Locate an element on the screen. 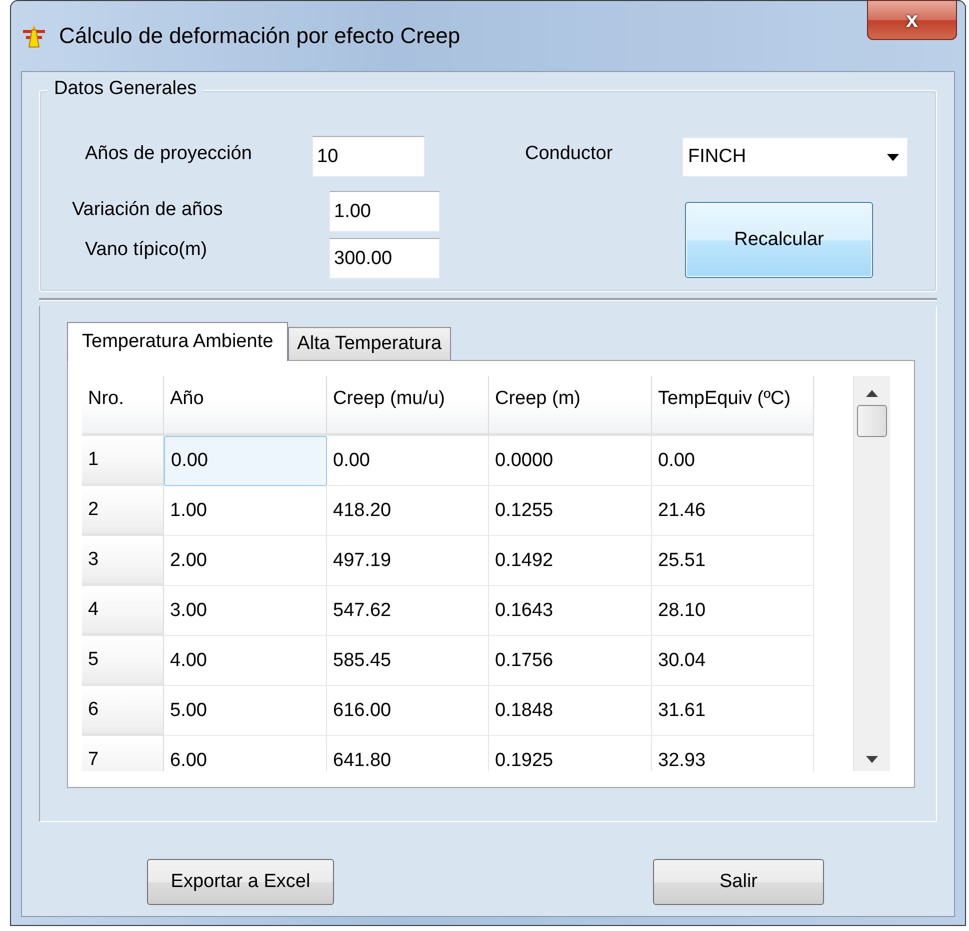 This screenshot has width=969, height=931. tab: Temperatura Ambiente is located at coordinates (177, 341).